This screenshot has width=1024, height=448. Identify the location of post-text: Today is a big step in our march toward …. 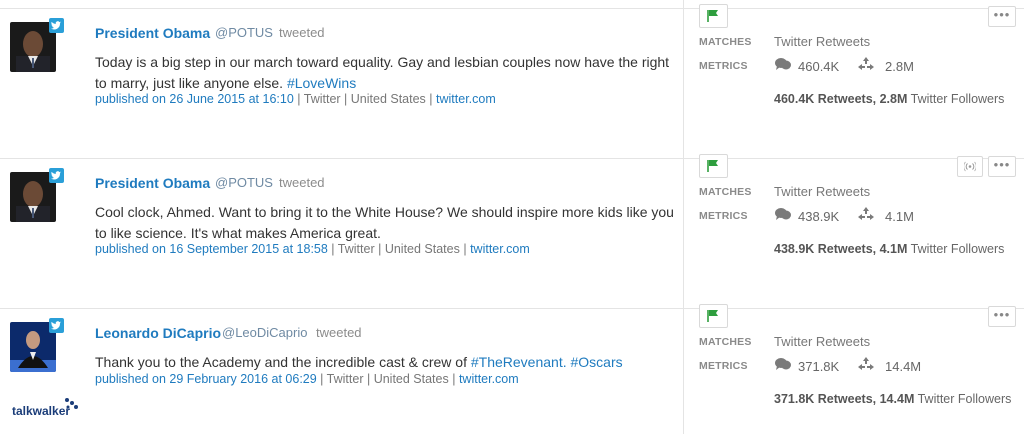
(385, 73).